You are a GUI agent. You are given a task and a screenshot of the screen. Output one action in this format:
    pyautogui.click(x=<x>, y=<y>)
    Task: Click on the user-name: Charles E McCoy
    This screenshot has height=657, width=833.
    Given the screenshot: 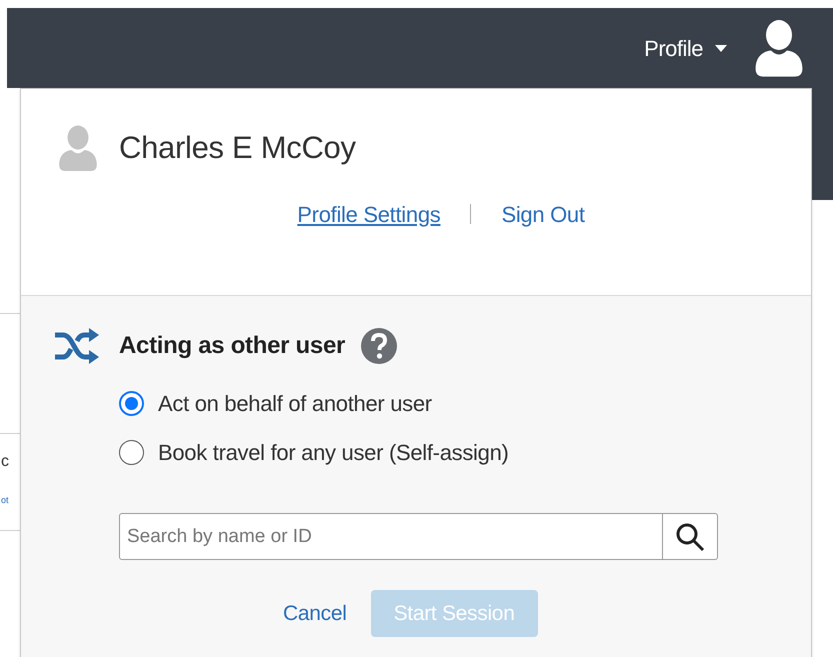 What is the action you would take?
    pyautogui.click(x=237, y=148)
    